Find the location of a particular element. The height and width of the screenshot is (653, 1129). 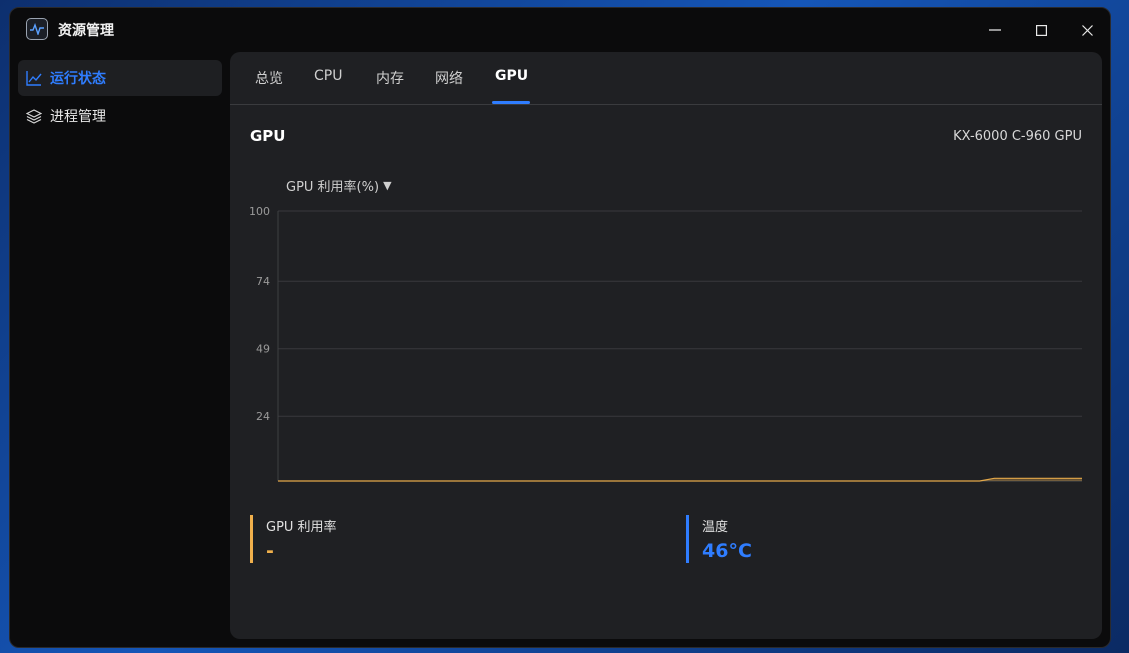

stat-label: 温度 is located at coordinates (715, 527).